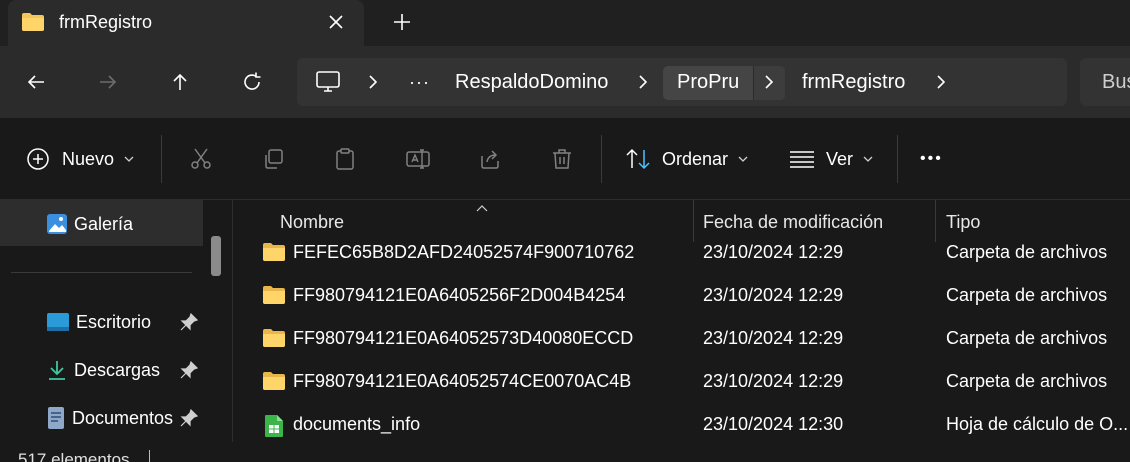  I want to click on column-header-date: Fecha de modificación, so click(793, 222).